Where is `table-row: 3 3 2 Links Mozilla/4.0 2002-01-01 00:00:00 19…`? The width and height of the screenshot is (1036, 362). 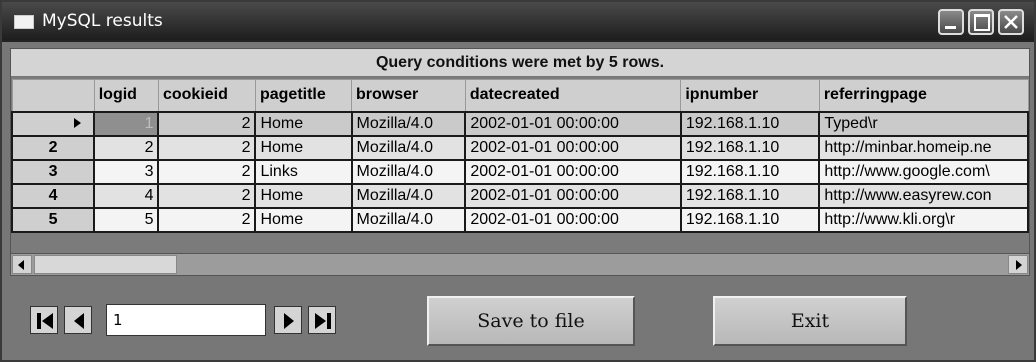
table-row: 3 3 2 Links Mozilla/4.0 2002-01-01 00:00:00 19… is located at coordinates (520, 171).